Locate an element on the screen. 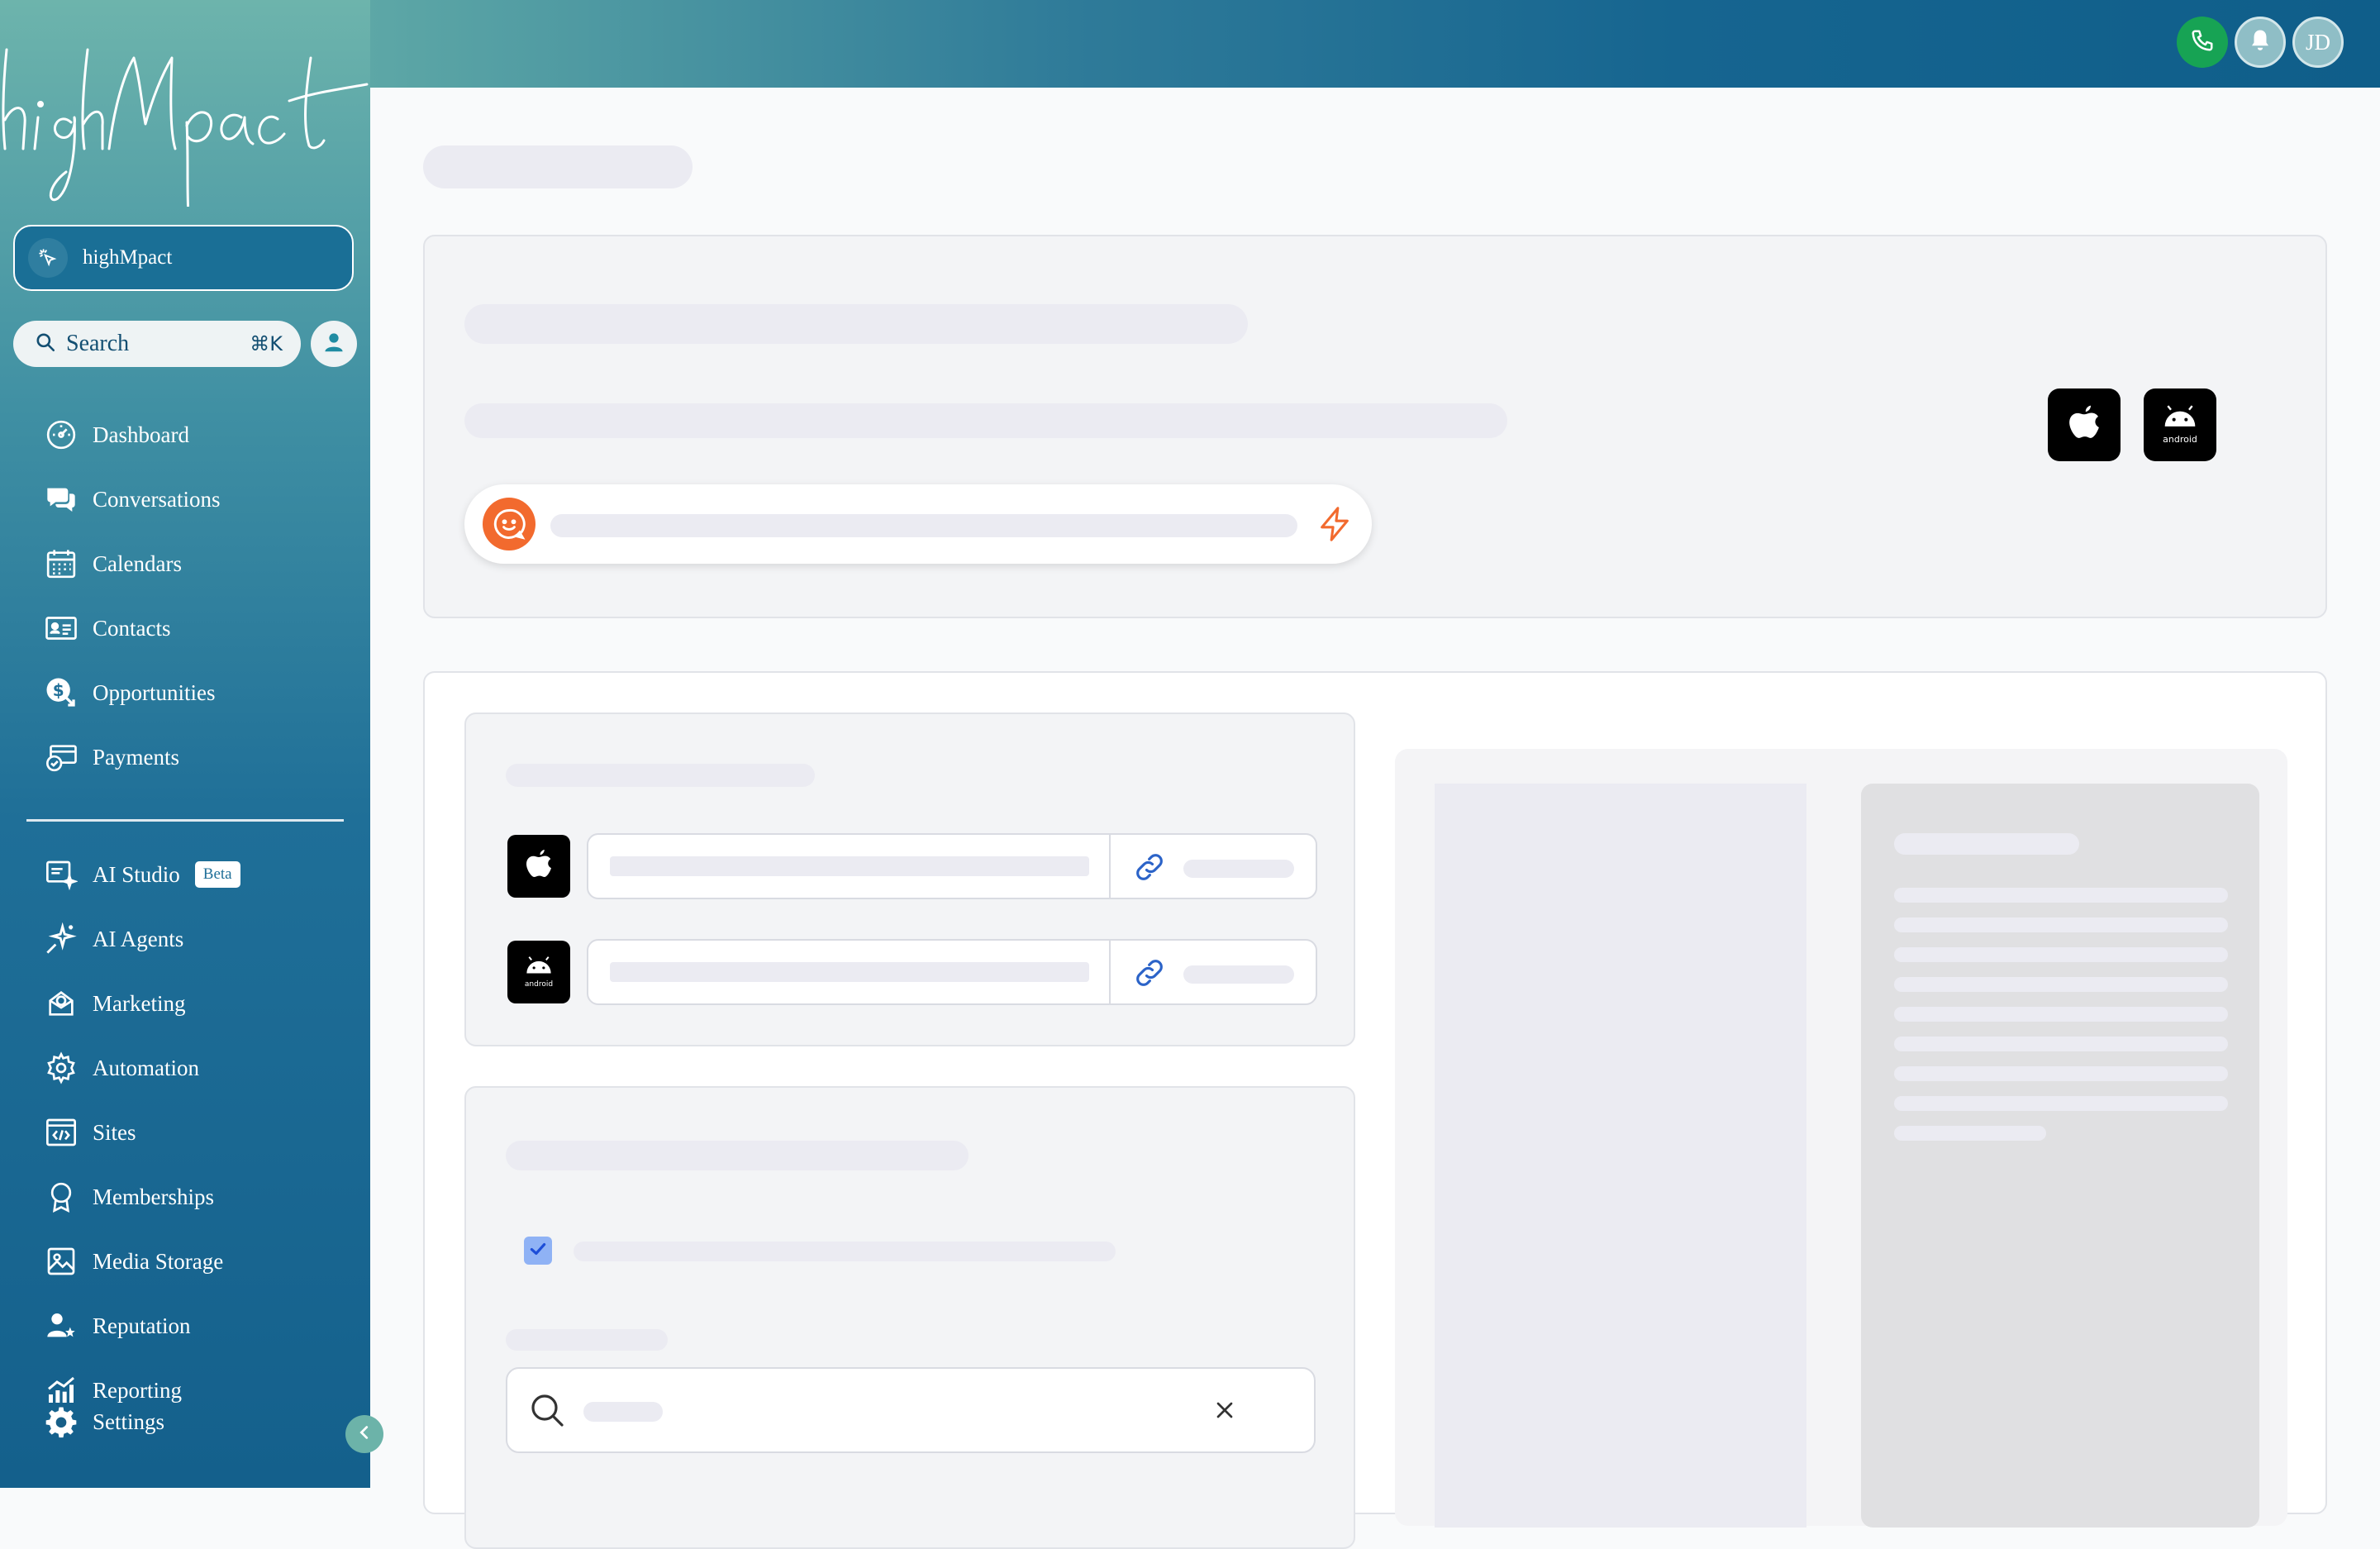 Image resolution: width=2380 pixels, height=1549 pixels. nav-label: Calendars is located at coordinates (137, 563).